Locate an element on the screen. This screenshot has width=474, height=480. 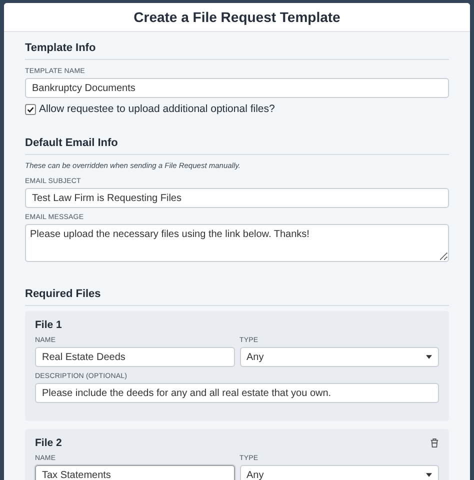
file-name-field: Tax Statements is located at coordinates (134, 472).